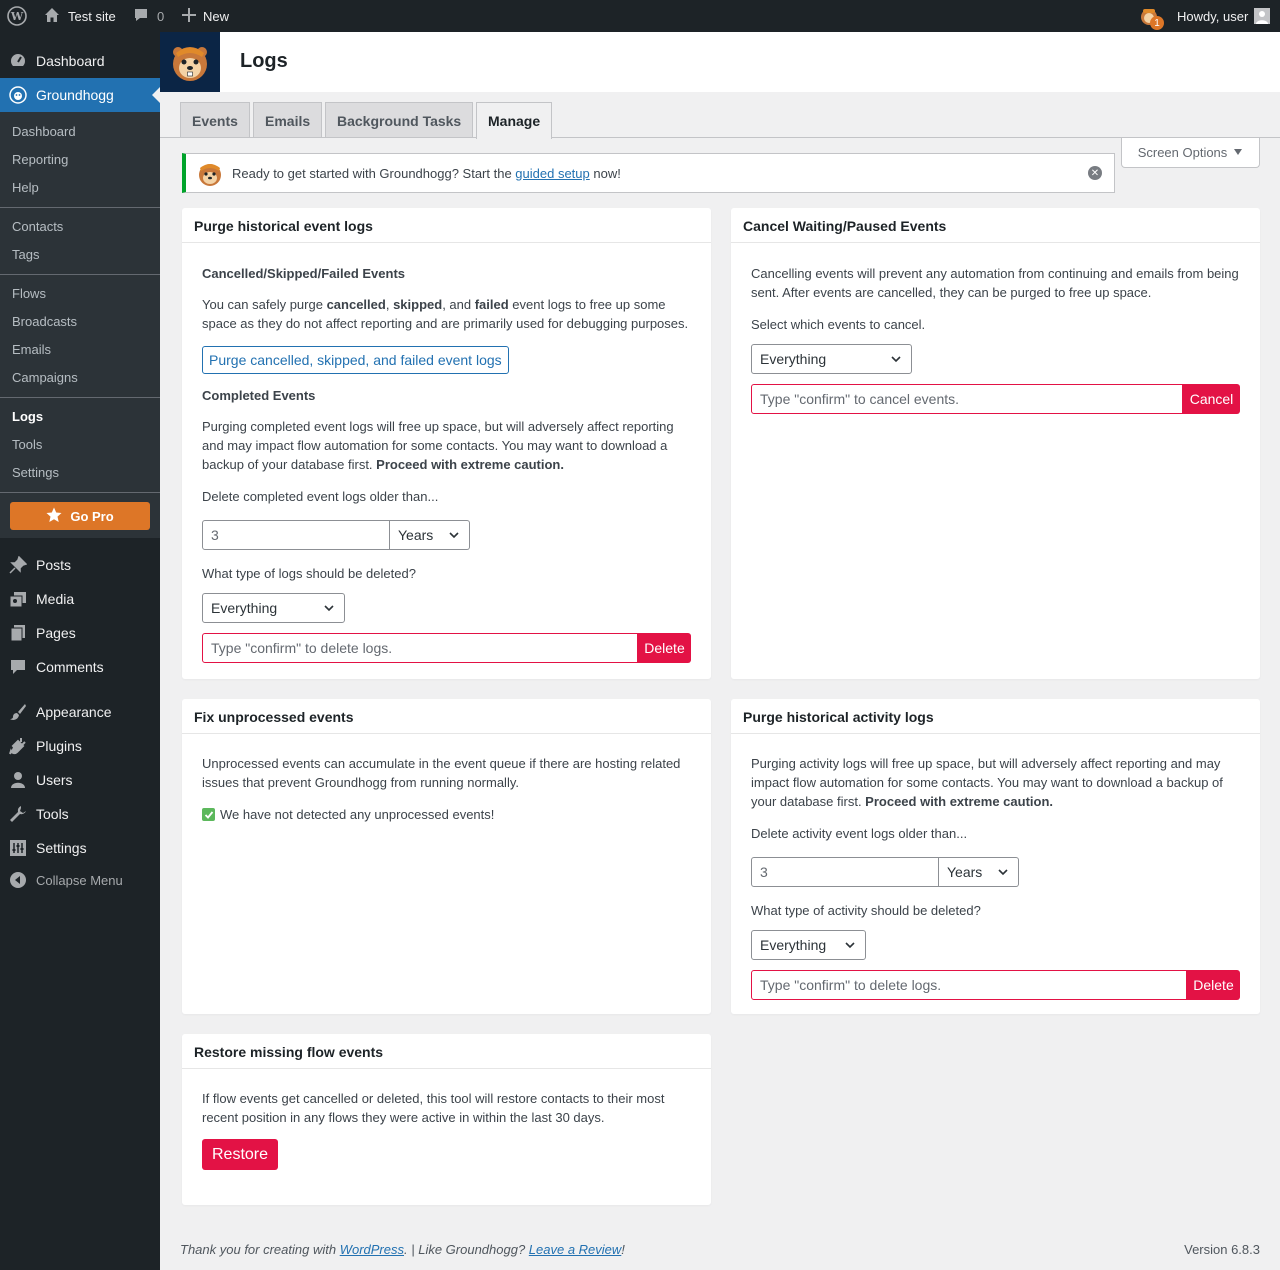 Image resolution: width=1280 pixels, height=1270 pixels. I want to click on leave-review-link: Leave a Review, so click(575, 1249).